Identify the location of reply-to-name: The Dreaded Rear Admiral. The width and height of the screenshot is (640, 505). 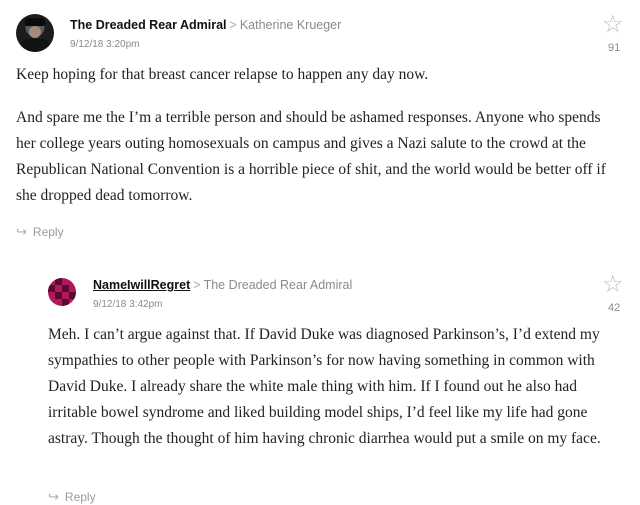
(278, 285).